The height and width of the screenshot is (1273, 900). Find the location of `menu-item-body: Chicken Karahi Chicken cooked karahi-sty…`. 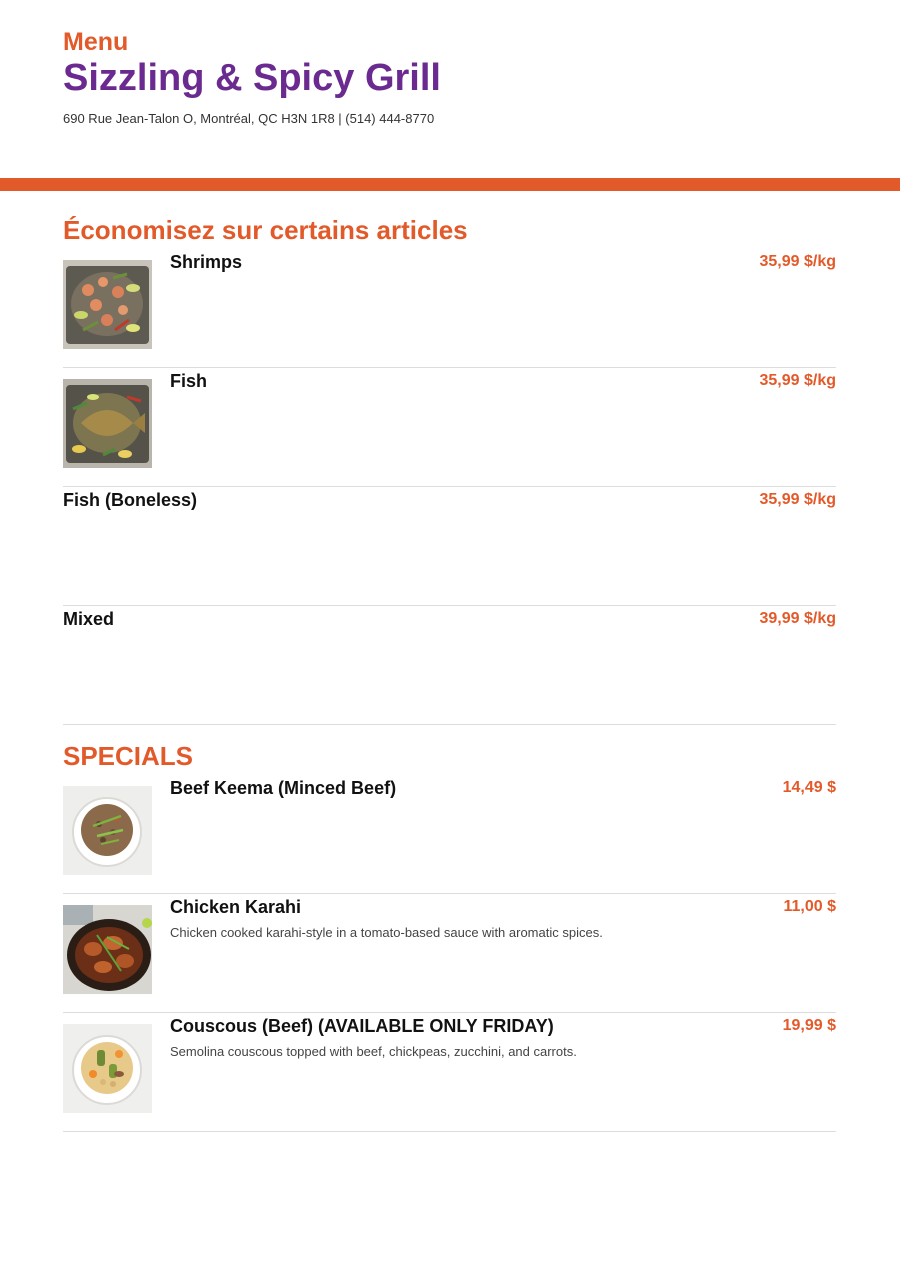

menu-item-body: Chicken Karahi Chicken cooked karahi-sty… is located at coordinates (453, 917).